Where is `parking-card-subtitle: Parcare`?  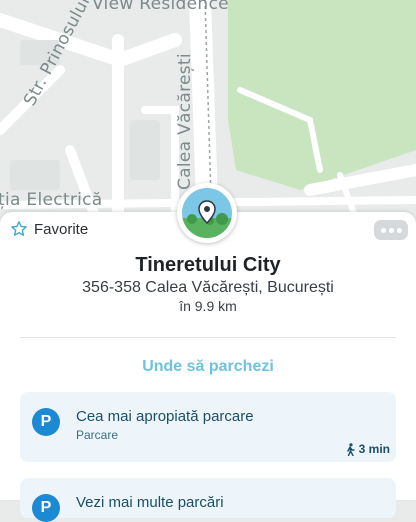 parking-card-subtitle: Parcare is located at coordinates (97, 435).